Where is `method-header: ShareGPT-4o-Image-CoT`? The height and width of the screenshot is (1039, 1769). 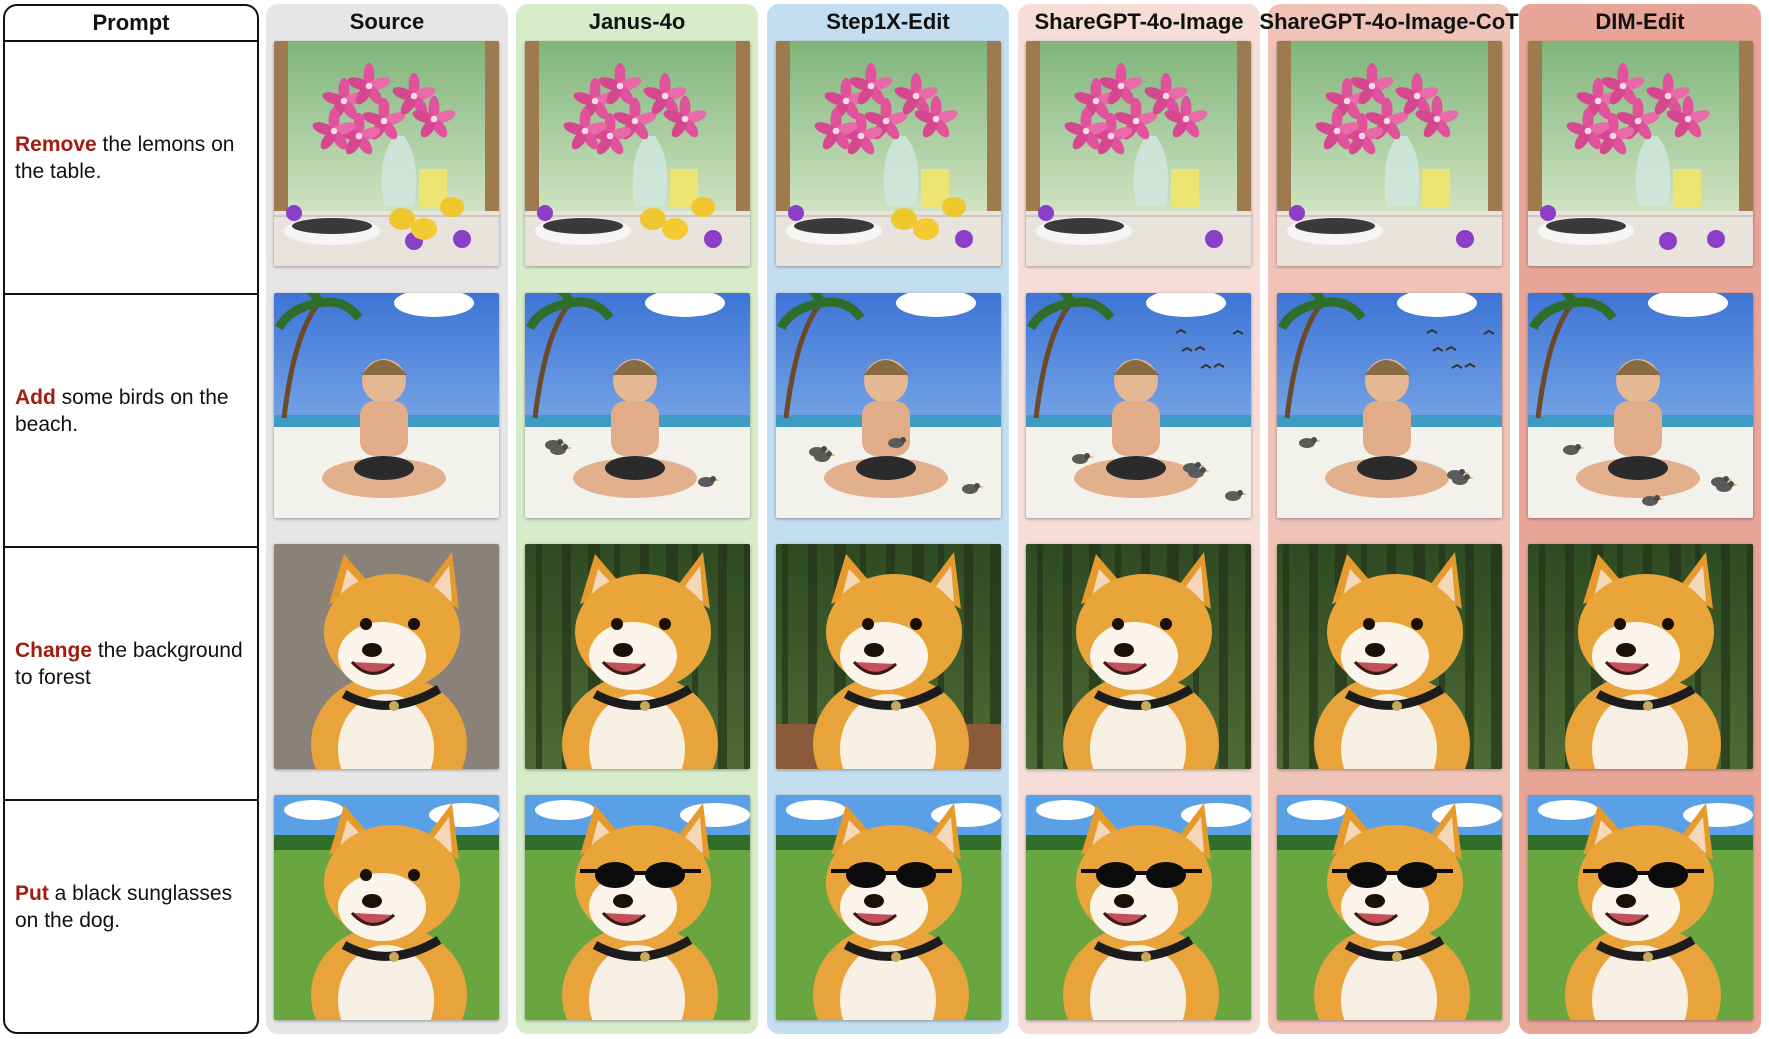
method-header: ShareGPT-4o-Image-CoT is located at coordinates (1389, 21).